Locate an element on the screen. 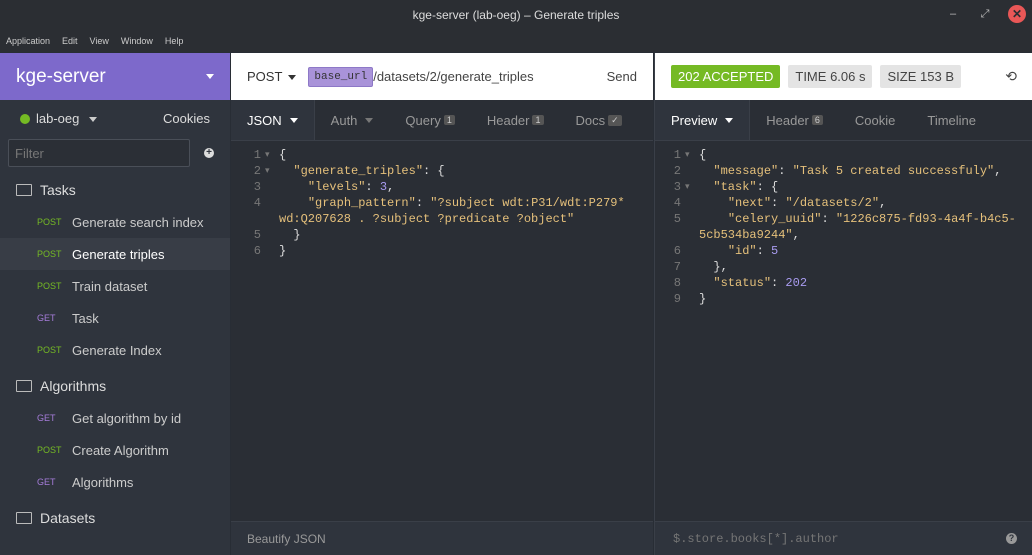 The image size is (1032, 555). tab-label: JSON is located at coordinates (264, 120).